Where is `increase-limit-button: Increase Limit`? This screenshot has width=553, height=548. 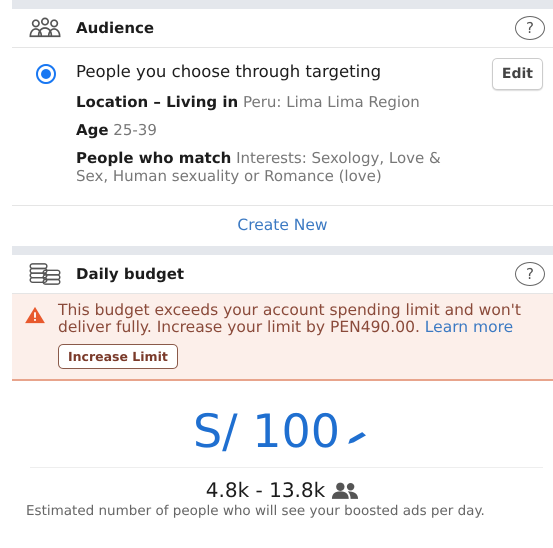
increase-limit-button: Increase Limit is located at coordinates (118, 356).